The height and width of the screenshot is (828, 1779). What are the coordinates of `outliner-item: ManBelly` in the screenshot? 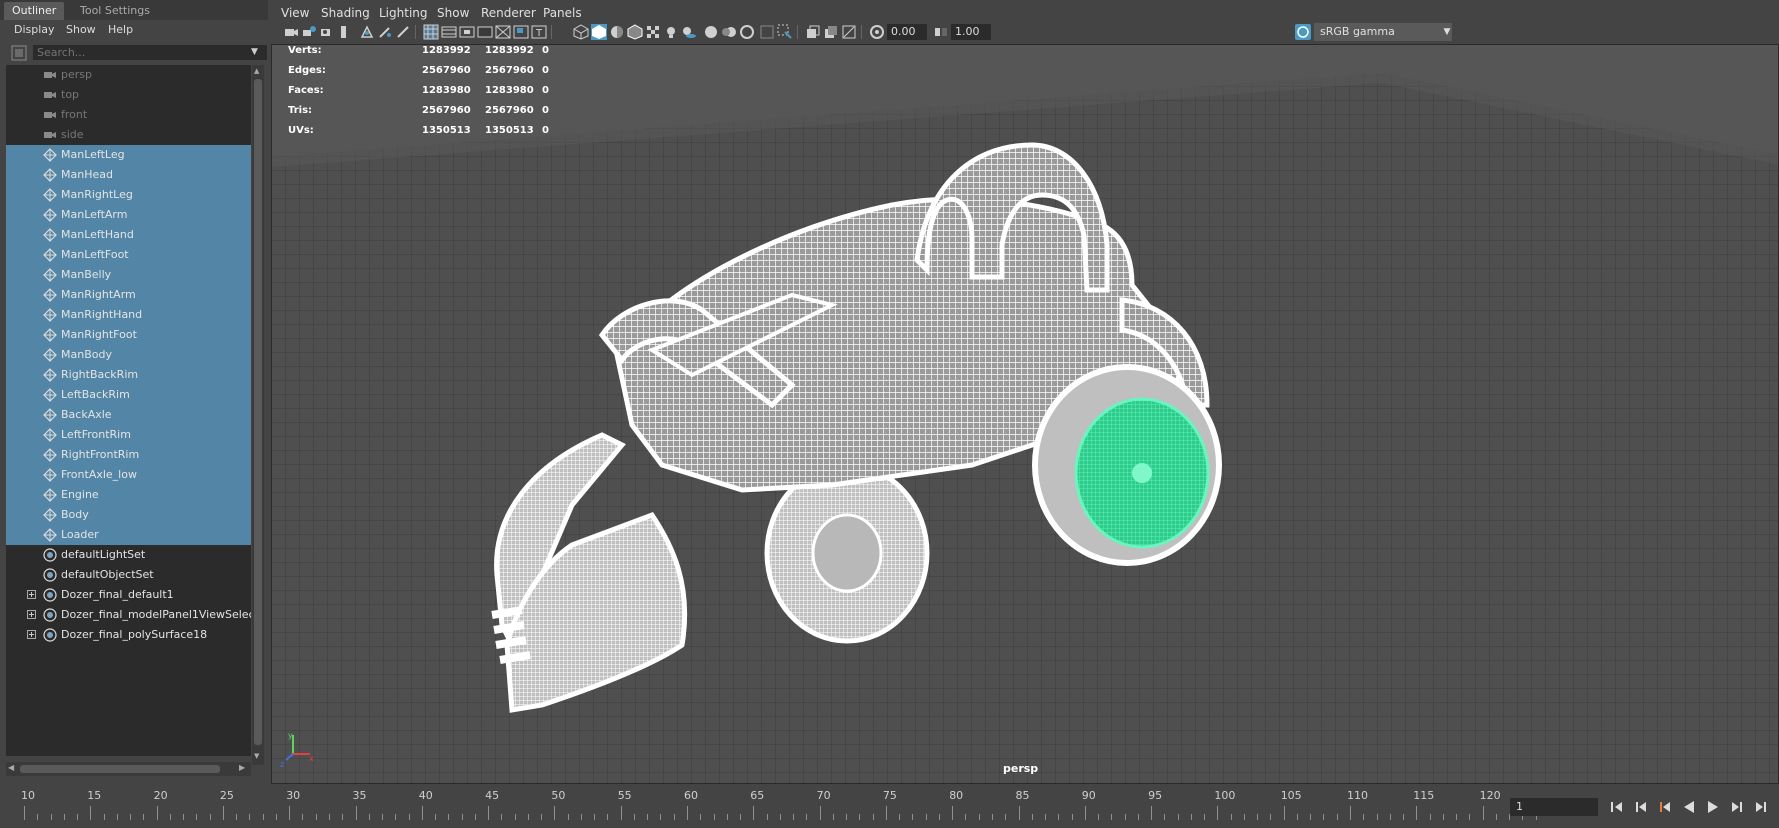 It's located at (128, 275).